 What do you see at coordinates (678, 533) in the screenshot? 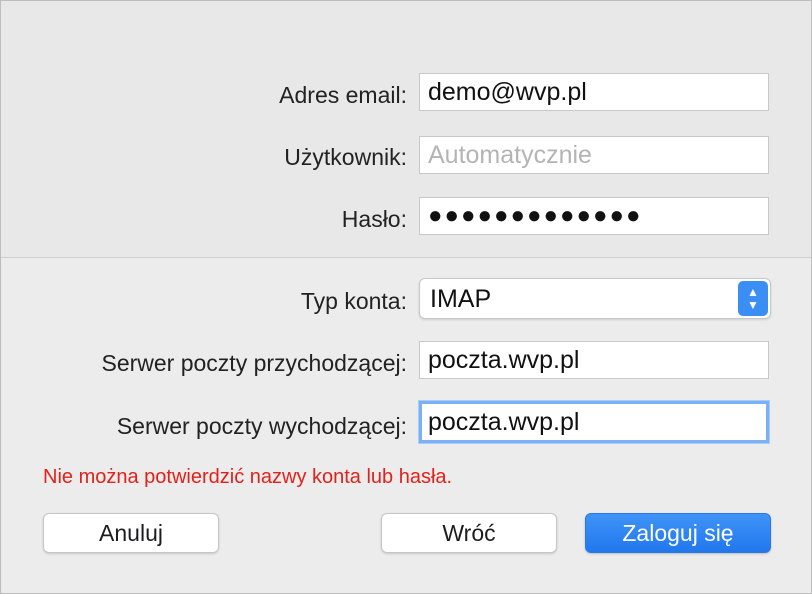
I see `sign-in-button: Zaloguj się` at bounding box center [678, 533].